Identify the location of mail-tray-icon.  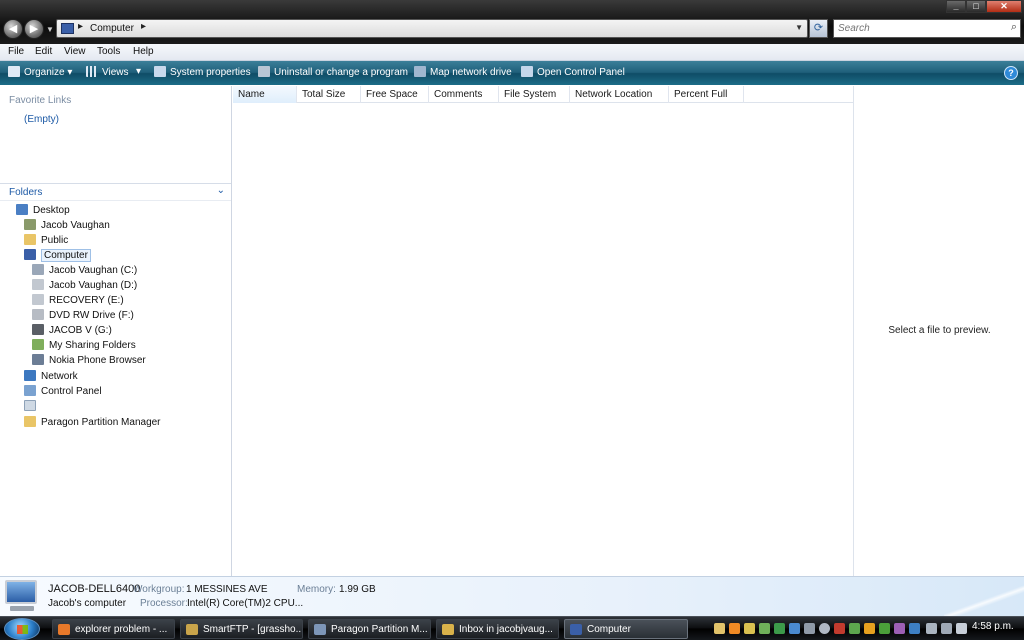
(719, 628).